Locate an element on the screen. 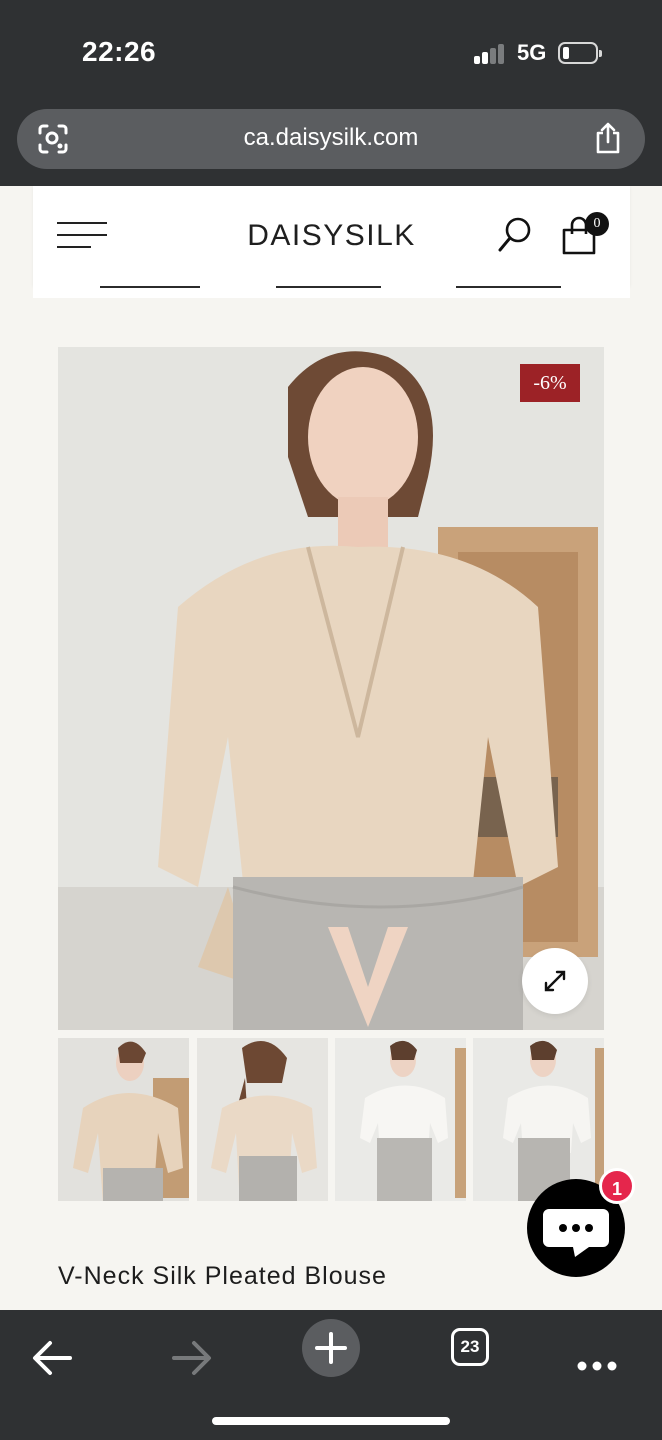 The image size is (662, 1440). back-arrow-icon is located at coordinates (52, 1358).